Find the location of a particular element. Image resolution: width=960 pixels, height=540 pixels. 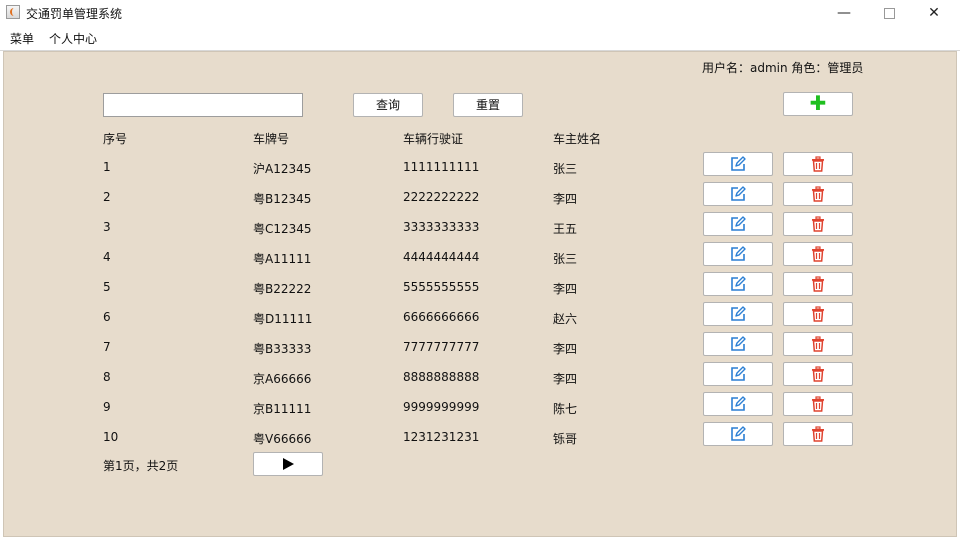

maximize-button is located at coordinates (889, 13).